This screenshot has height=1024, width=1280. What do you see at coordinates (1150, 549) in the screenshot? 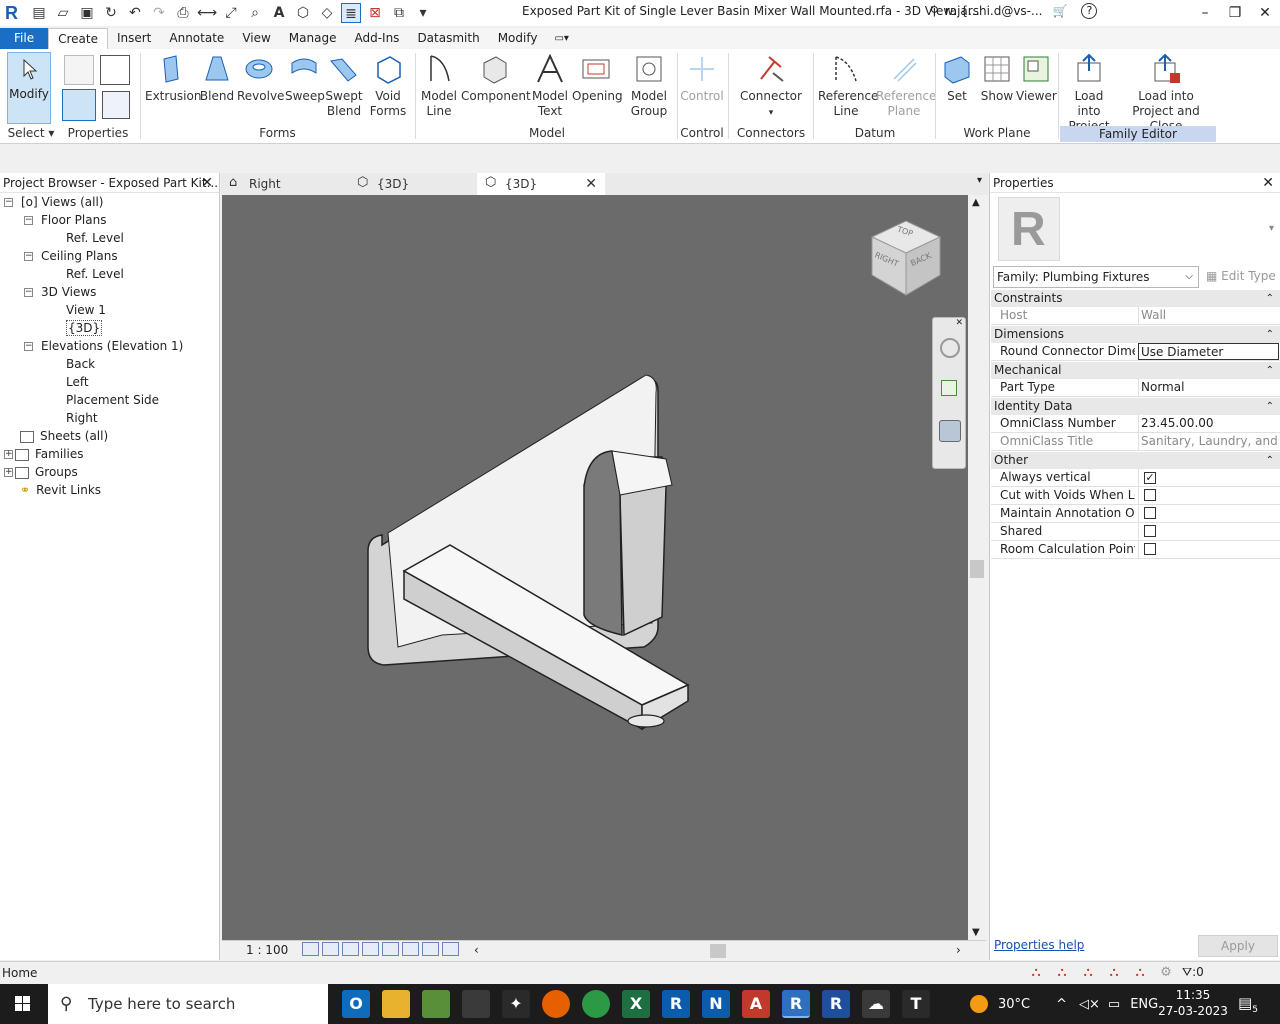
I see `room-calculation-checkbox` at bounding box center [1150, 549].